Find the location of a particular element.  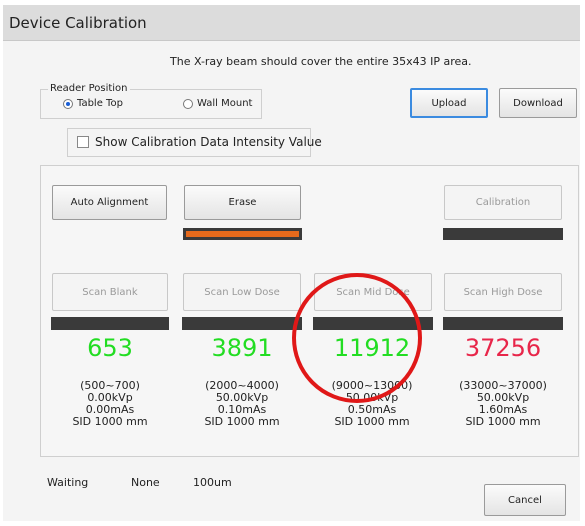

highlight-circle-annotation is located at coordinates (357, 338).